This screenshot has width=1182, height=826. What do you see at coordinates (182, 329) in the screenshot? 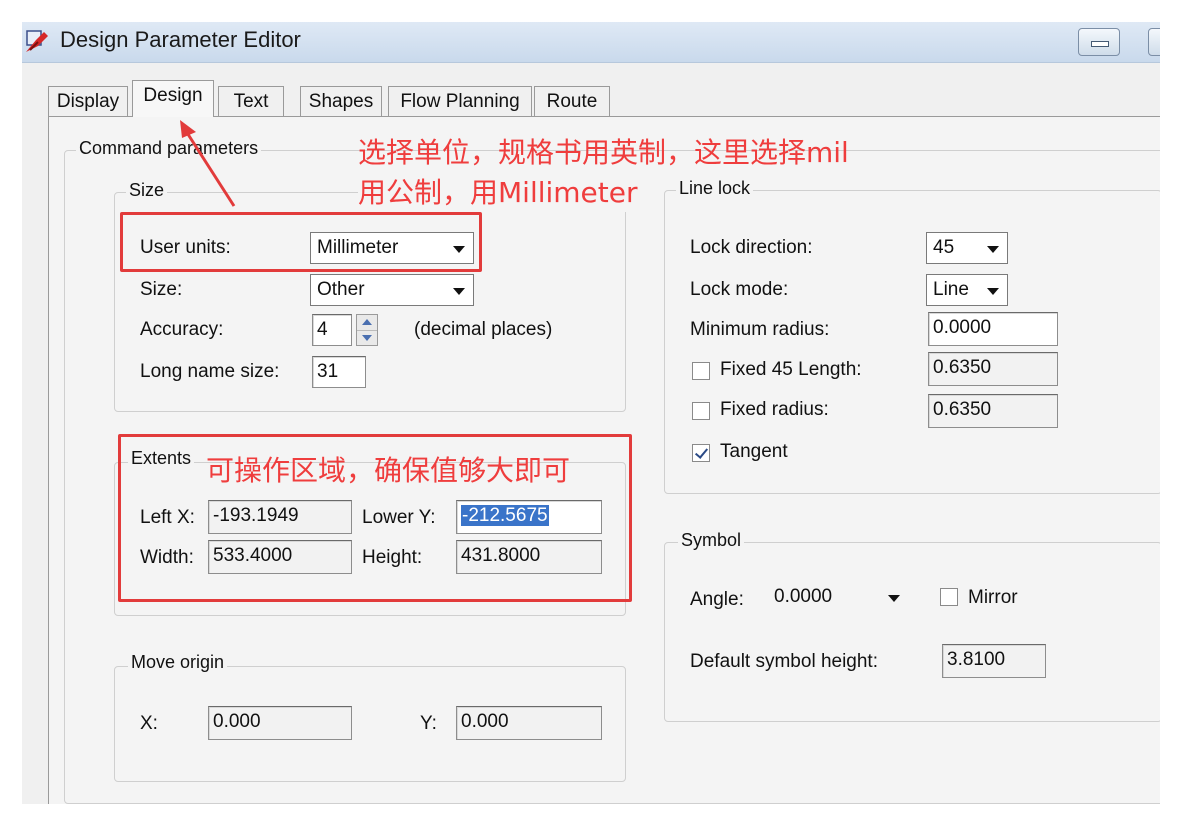
I see `accuracy-label: Accuracy:` at bounding box center [182, 329].